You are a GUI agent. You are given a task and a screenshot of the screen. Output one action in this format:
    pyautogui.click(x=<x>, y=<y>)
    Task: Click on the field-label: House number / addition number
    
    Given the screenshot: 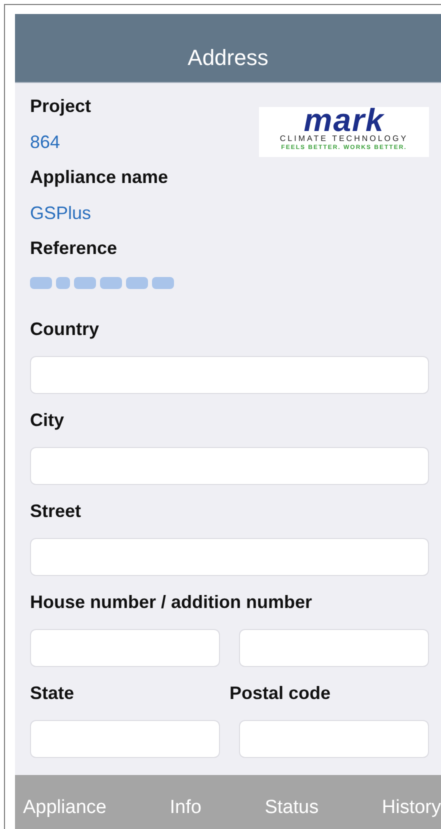 What is the action you would take?
    pyautogui.click(x=172, y=602)
    